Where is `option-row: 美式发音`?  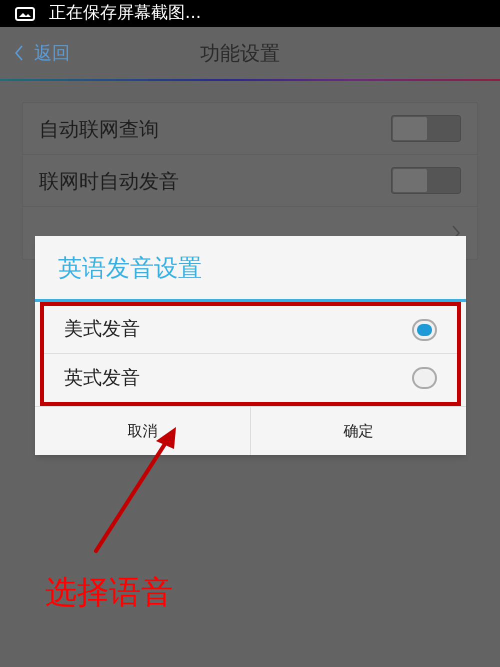
option-row: 美式发音 is located at coordinates (250, 330).